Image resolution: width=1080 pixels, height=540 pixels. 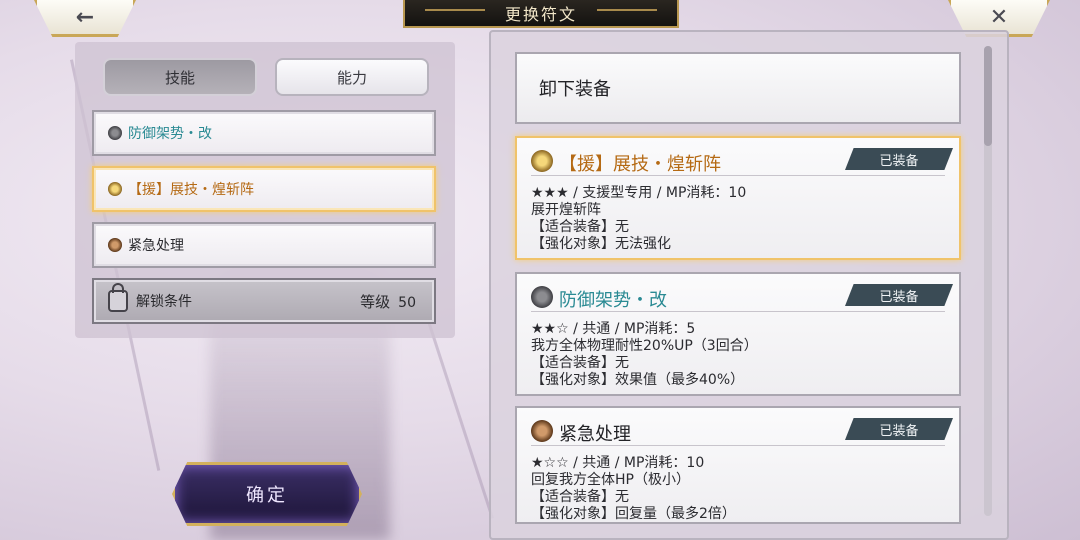 I want to click on rune-slot-label: 紧急处理, so click(x=156, y=246).